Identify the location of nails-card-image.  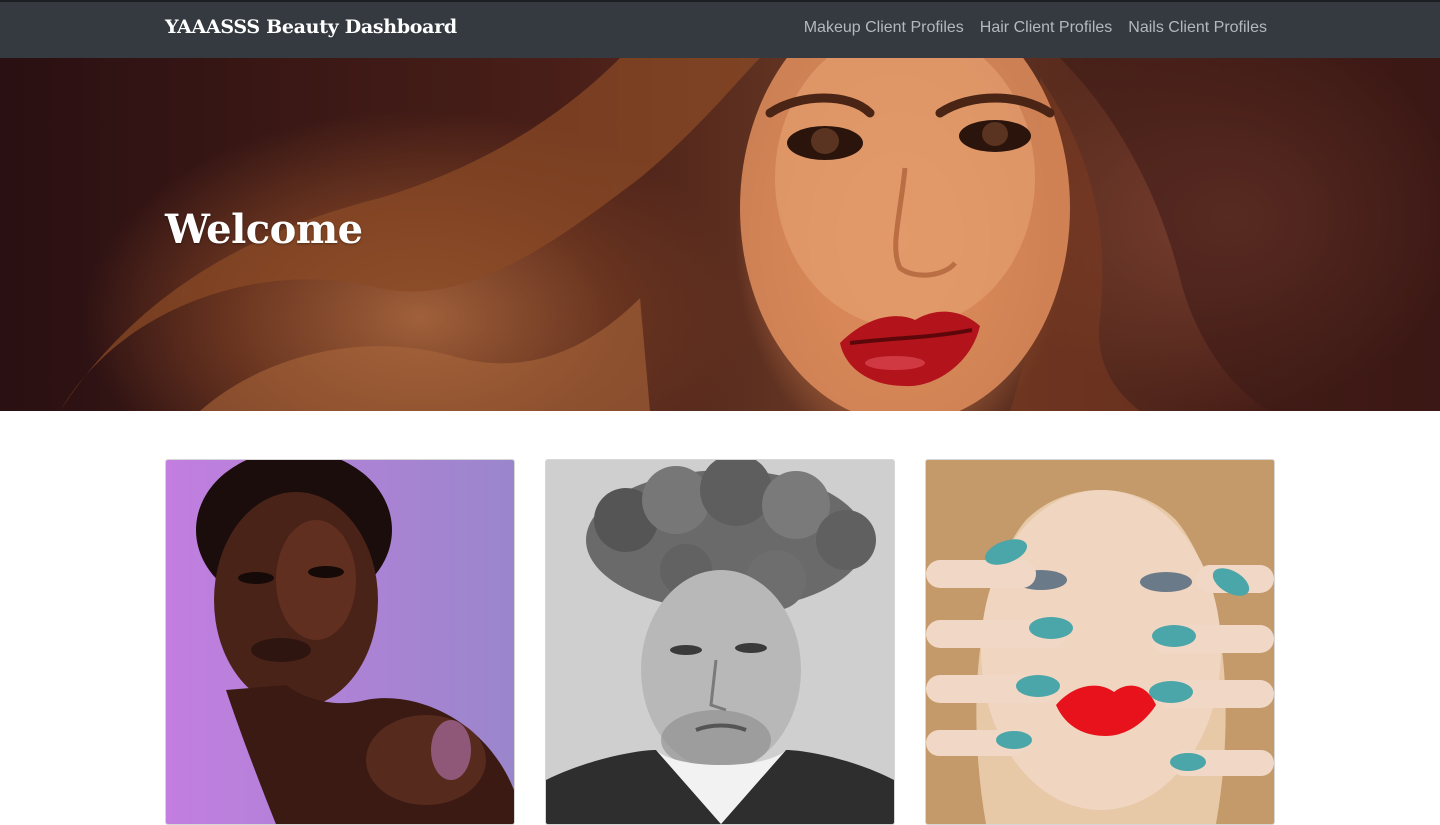
(1100, 642).